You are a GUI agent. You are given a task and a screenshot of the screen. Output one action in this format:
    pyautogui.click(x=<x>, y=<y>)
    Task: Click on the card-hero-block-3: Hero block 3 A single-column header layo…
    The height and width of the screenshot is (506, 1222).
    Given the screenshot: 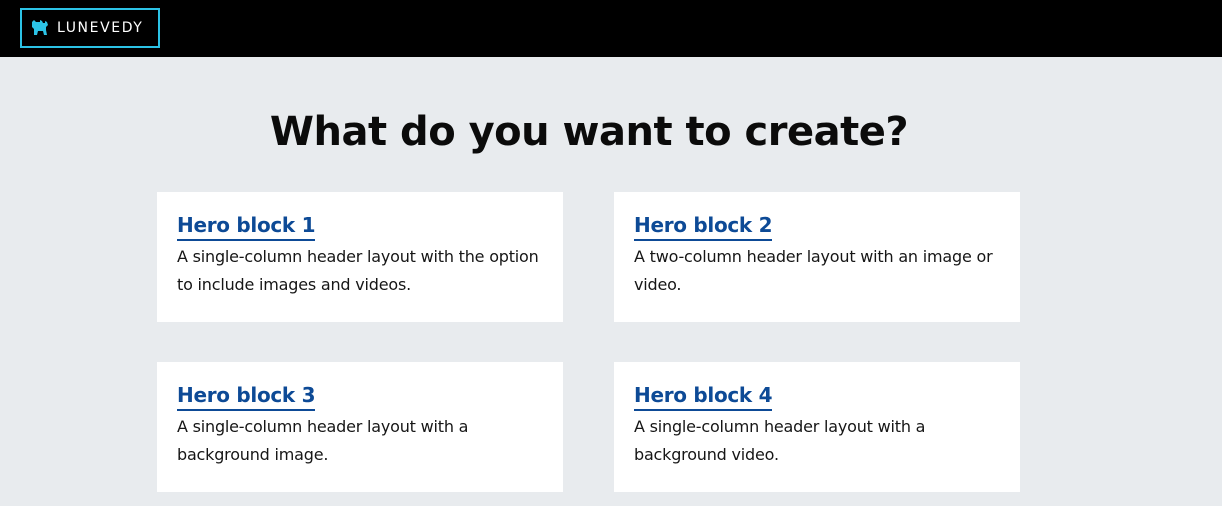 What is the action you would take?
    pyautogui.click(x=360, y=427)
    